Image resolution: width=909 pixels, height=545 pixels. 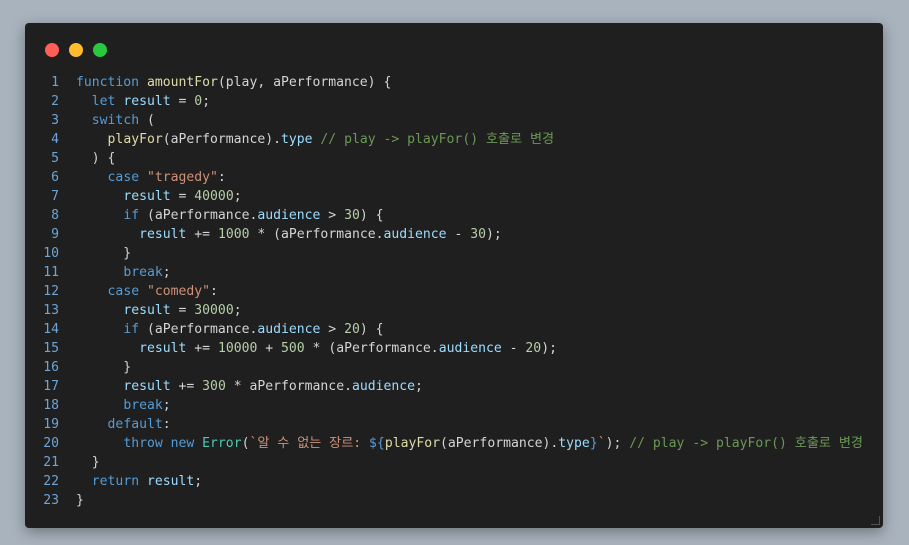 I want to click on code-token: playFor, so click(x=135, y=139).